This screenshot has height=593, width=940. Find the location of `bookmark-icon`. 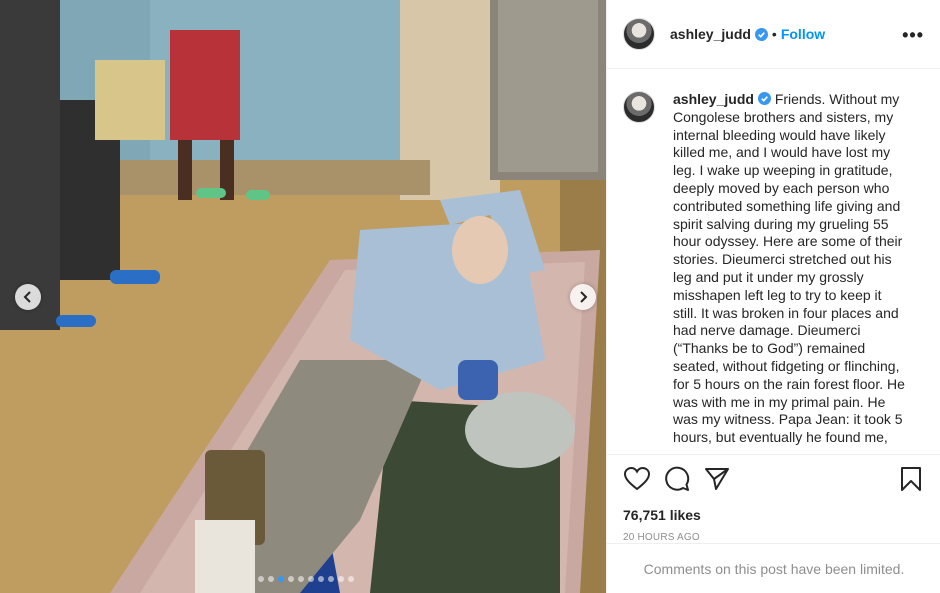

bookmark-icon is located at coordinates (911, 479).